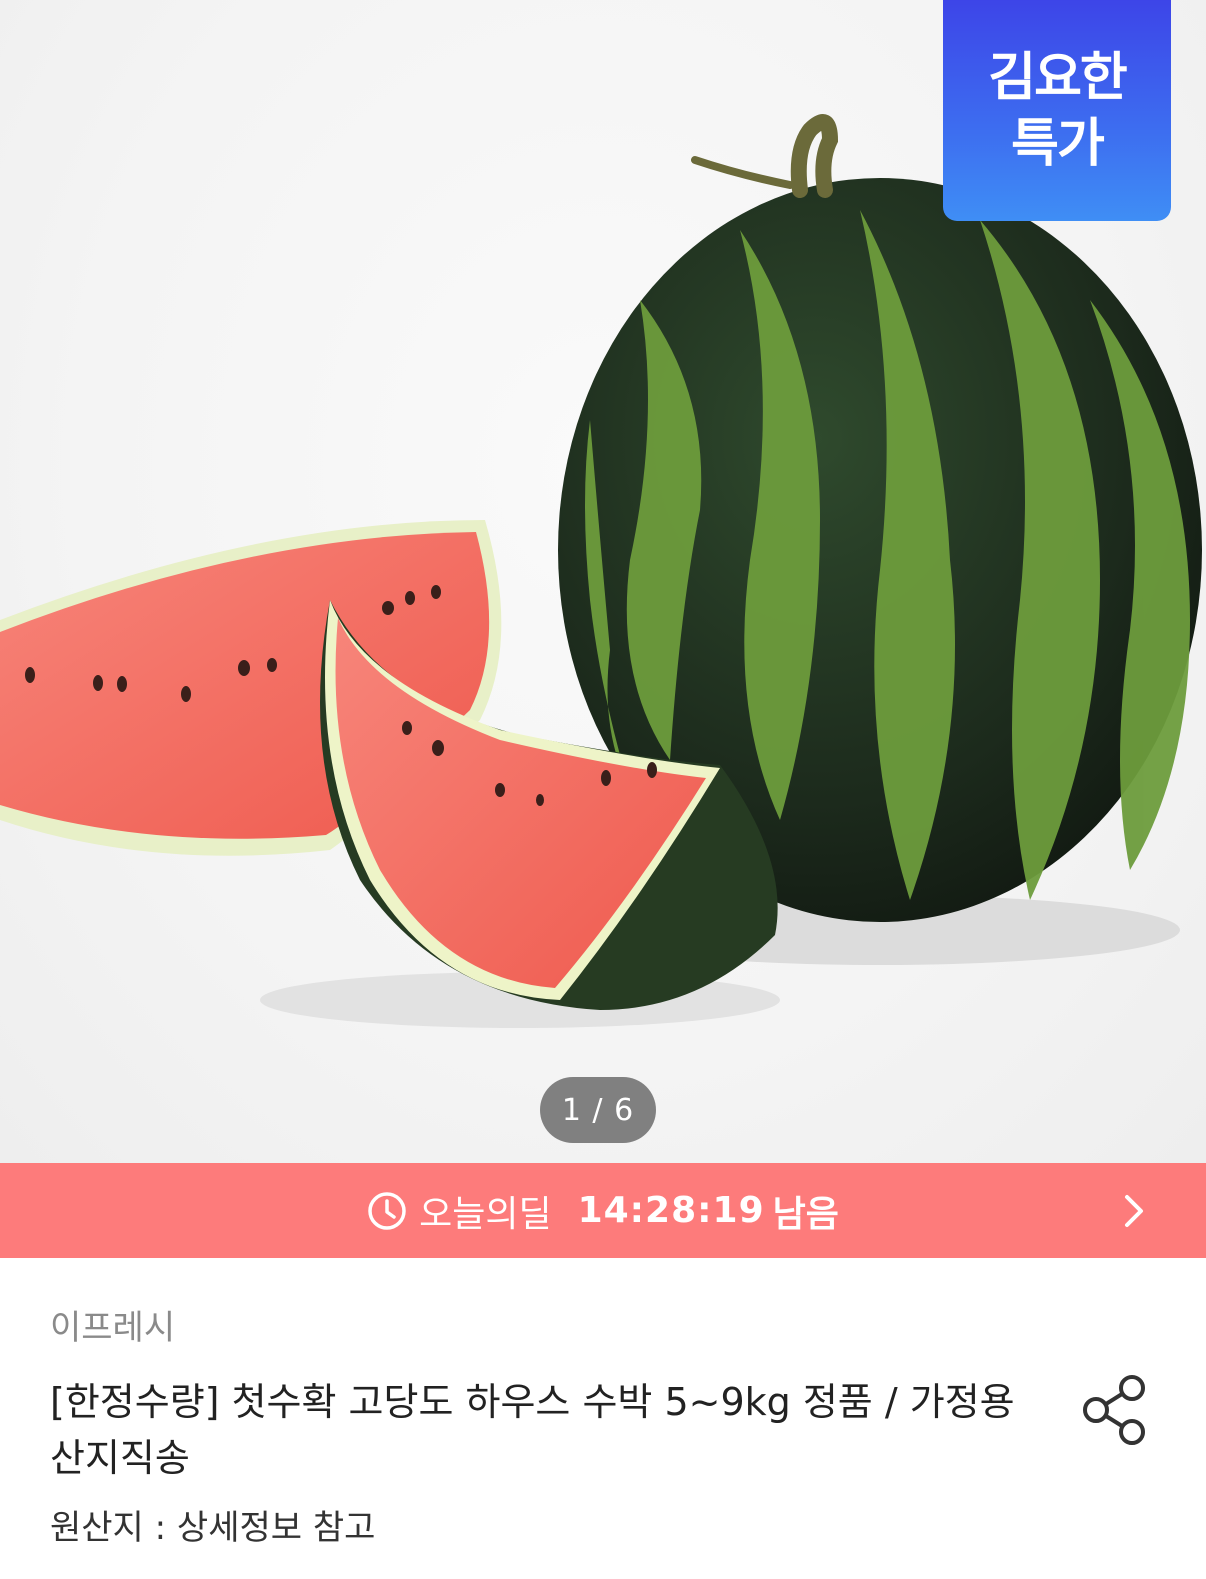 The width and height of the screenshot is (1206, 1579). What do you see at coordinates (1058, 77) in the screenshot?
I see `badge-line1: 김요한` at bounding box center [1058, 77].